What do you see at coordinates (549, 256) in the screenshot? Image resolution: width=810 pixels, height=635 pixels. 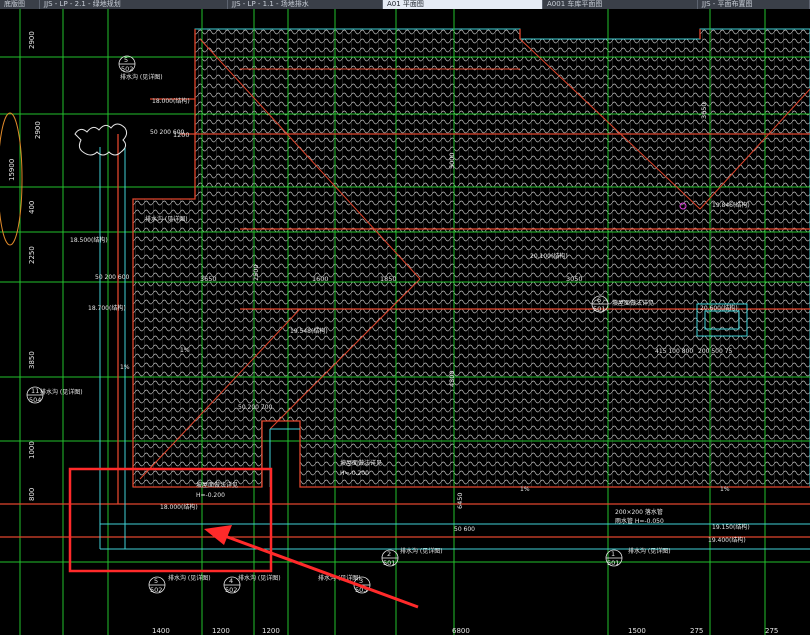 I see `elev-label-4: 20.100(结构)` at bounding box center [549, 256].